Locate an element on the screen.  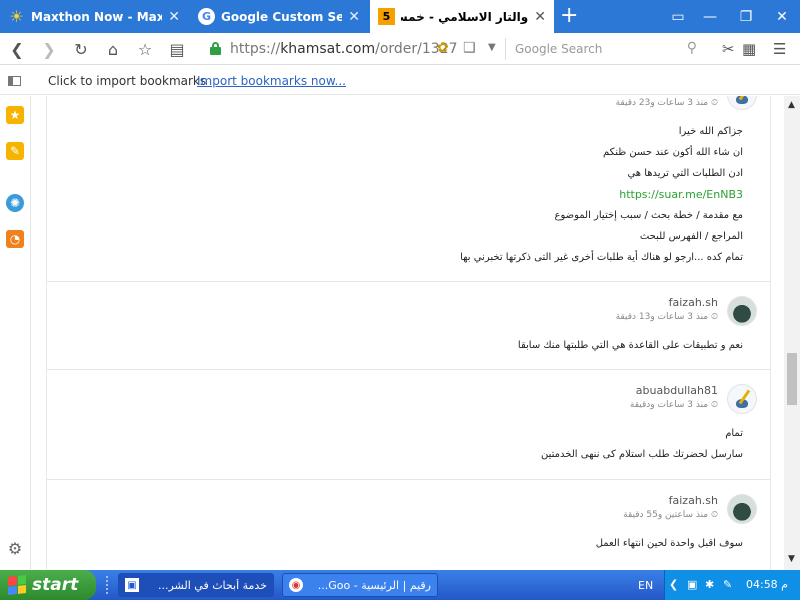
search-input: Google Search ⚲ is located at coordinates (604, 49).